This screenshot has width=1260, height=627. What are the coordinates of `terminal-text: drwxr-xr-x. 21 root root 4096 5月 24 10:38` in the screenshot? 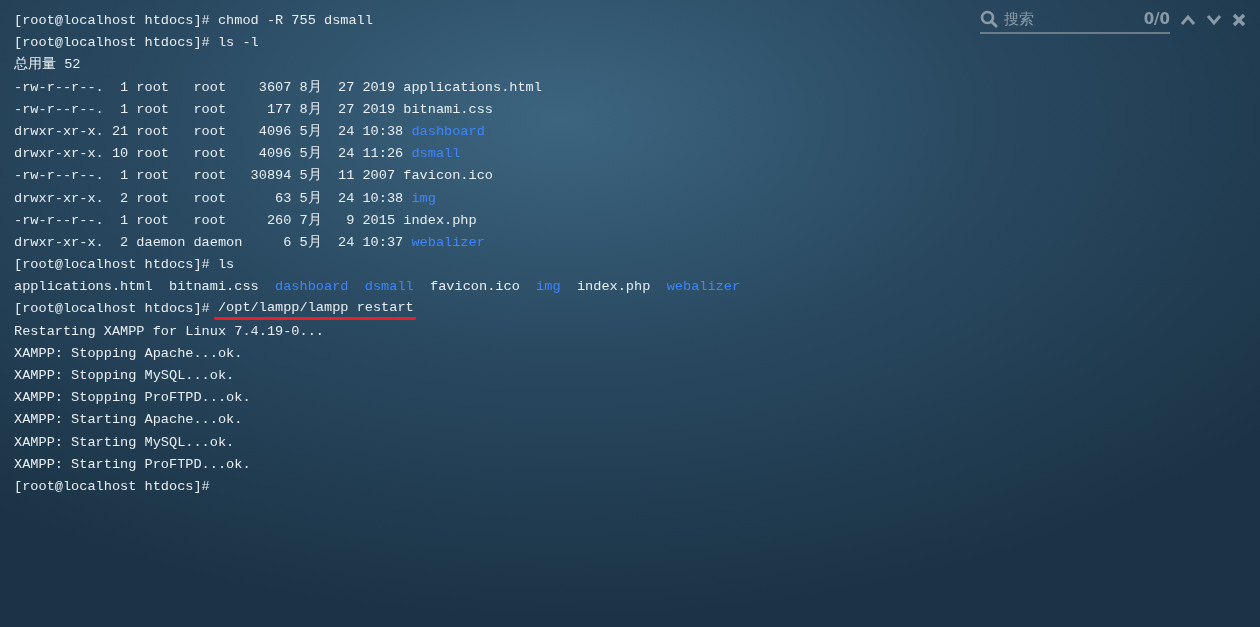 It's located at (209, 131).